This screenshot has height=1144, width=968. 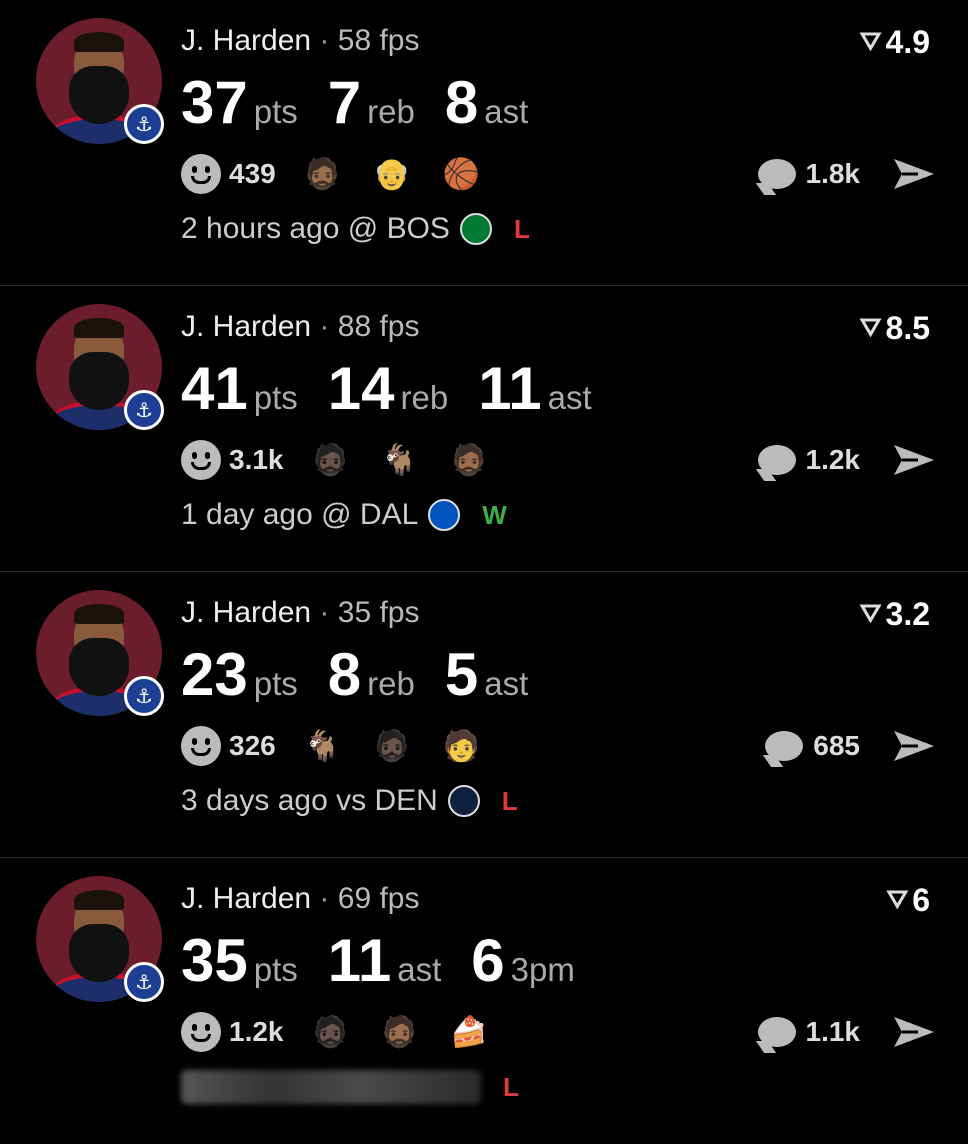 I want to click on comment-count: 1.1k, so click(x=833, y=1031).